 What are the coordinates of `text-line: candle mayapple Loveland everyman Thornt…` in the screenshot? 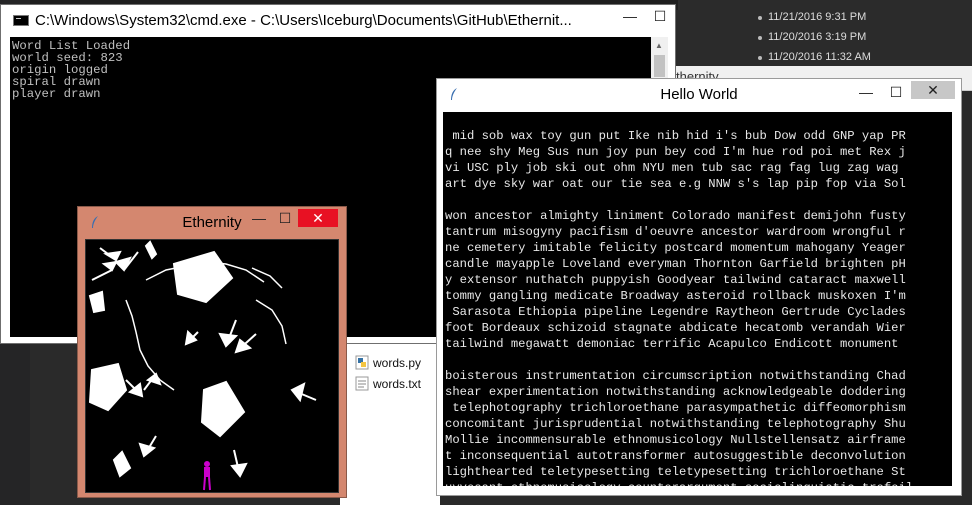 It's located at (675, 264).